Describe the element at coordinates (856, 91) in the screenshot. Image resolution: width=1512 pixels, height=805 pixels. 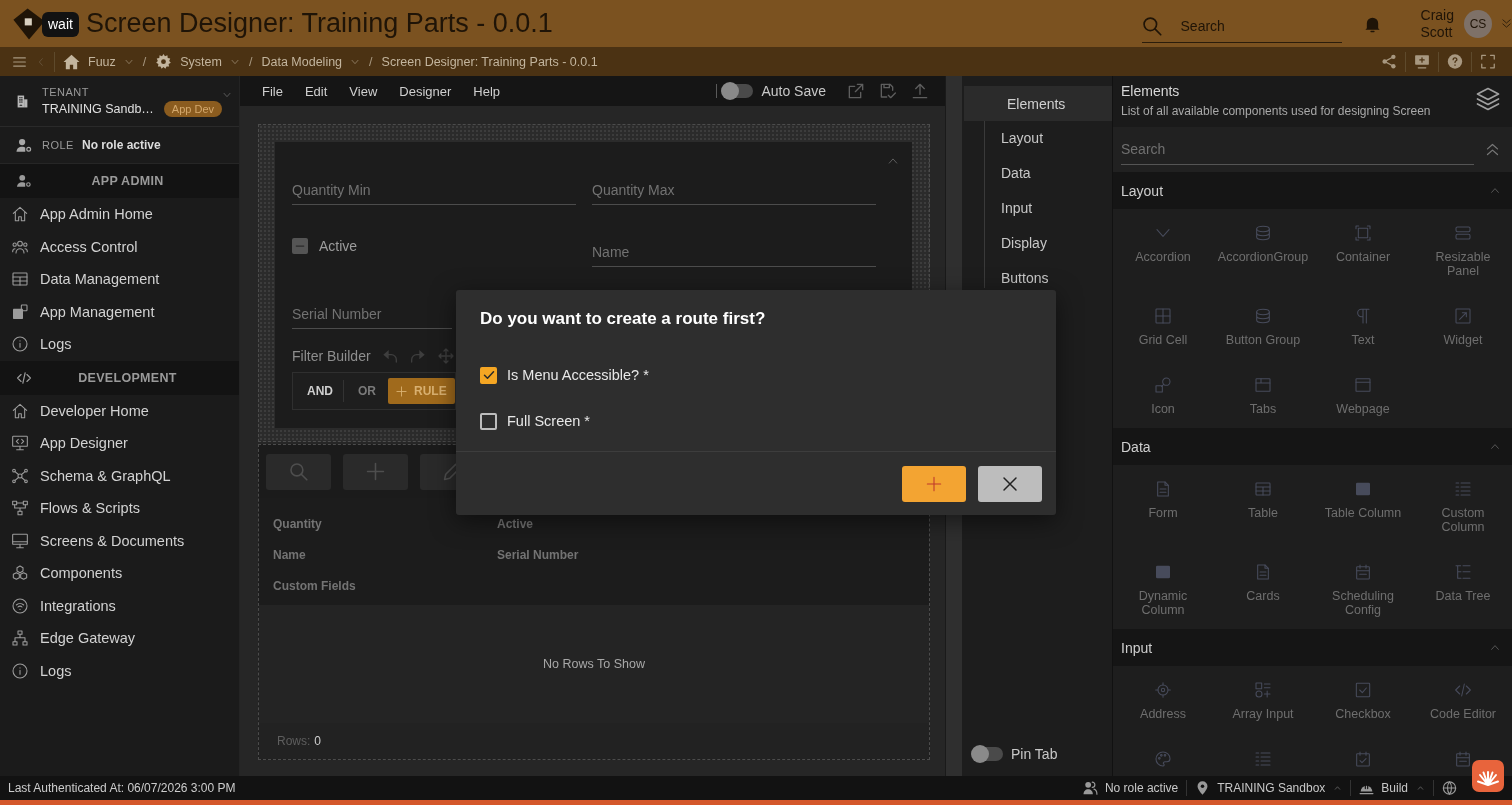
I see `external-link-icon` at that location.